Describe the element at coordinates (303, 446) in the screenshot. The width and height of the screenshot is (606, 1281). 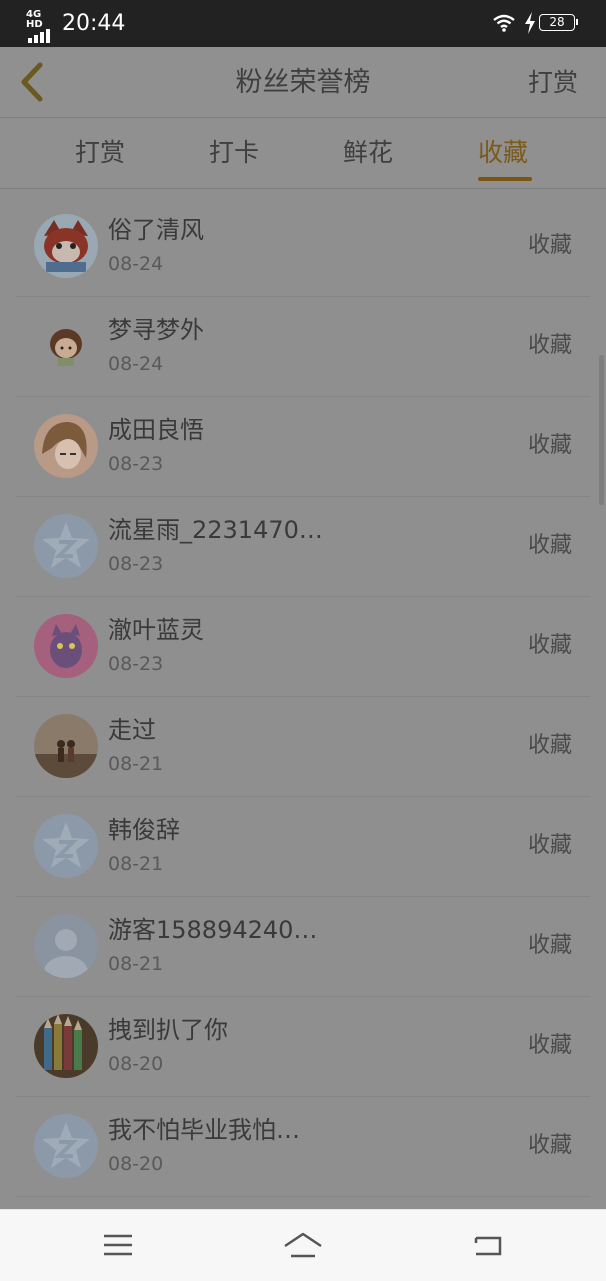
I see `list-item: 成田良悟 08-23 收藏` at that location.